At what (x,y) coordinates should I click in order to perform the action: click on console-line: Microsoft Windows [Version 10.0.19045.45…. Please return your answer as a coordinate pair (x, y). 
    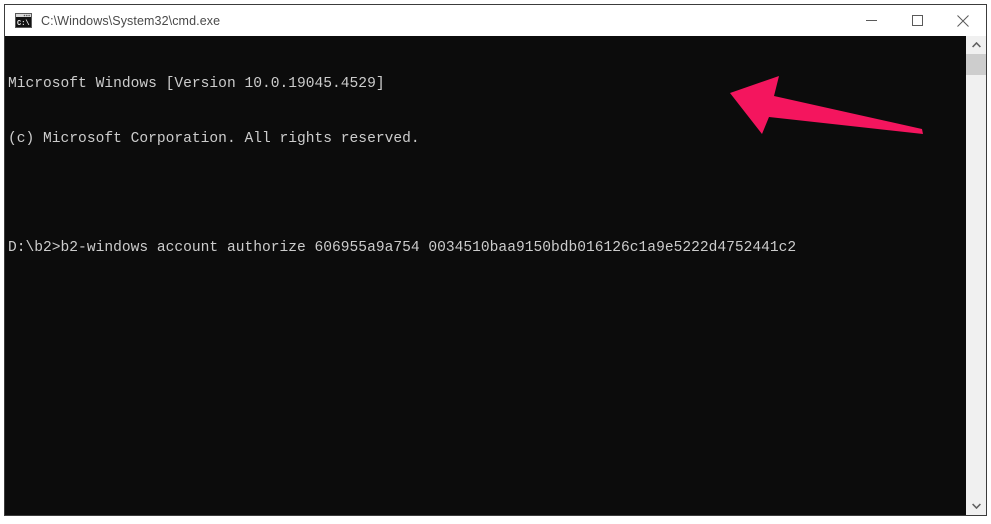
    Looking at the image, I should click on (196, 84).